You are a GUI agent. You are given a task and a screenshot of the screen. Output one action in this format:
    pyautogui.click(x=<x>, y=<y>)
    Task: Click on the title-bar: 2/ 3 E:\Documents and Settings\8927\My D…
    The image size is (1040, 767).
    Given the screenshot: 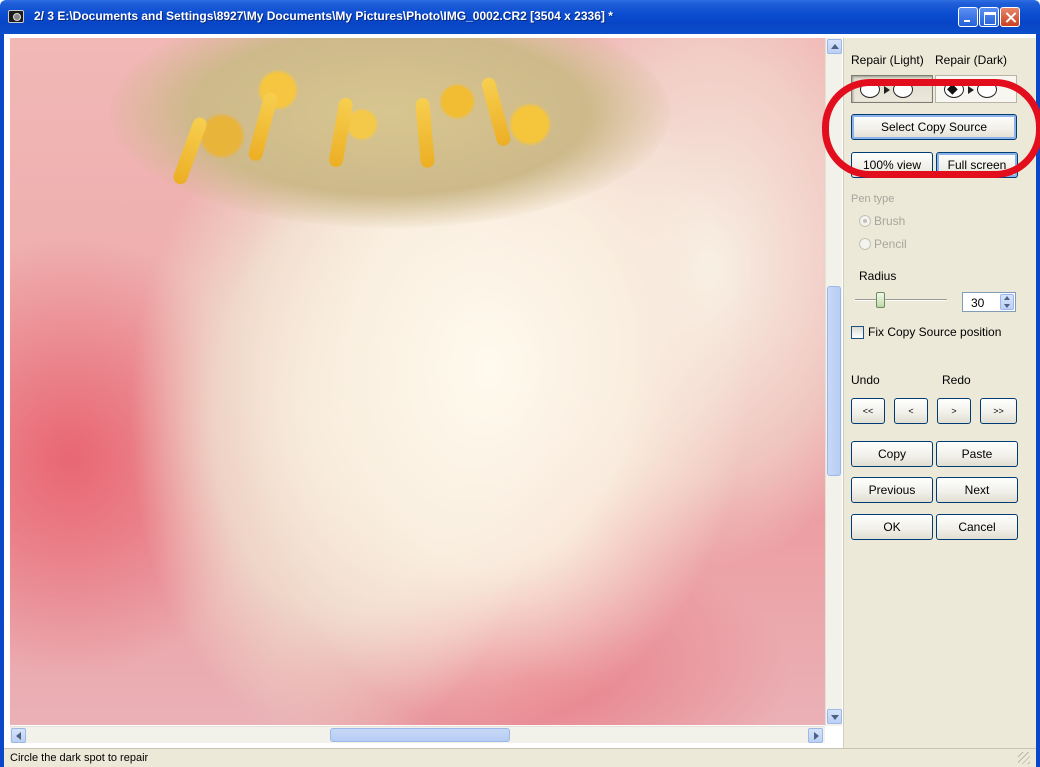 What is the action you would take?
    pyautogui.click(x=520, y=17)
    